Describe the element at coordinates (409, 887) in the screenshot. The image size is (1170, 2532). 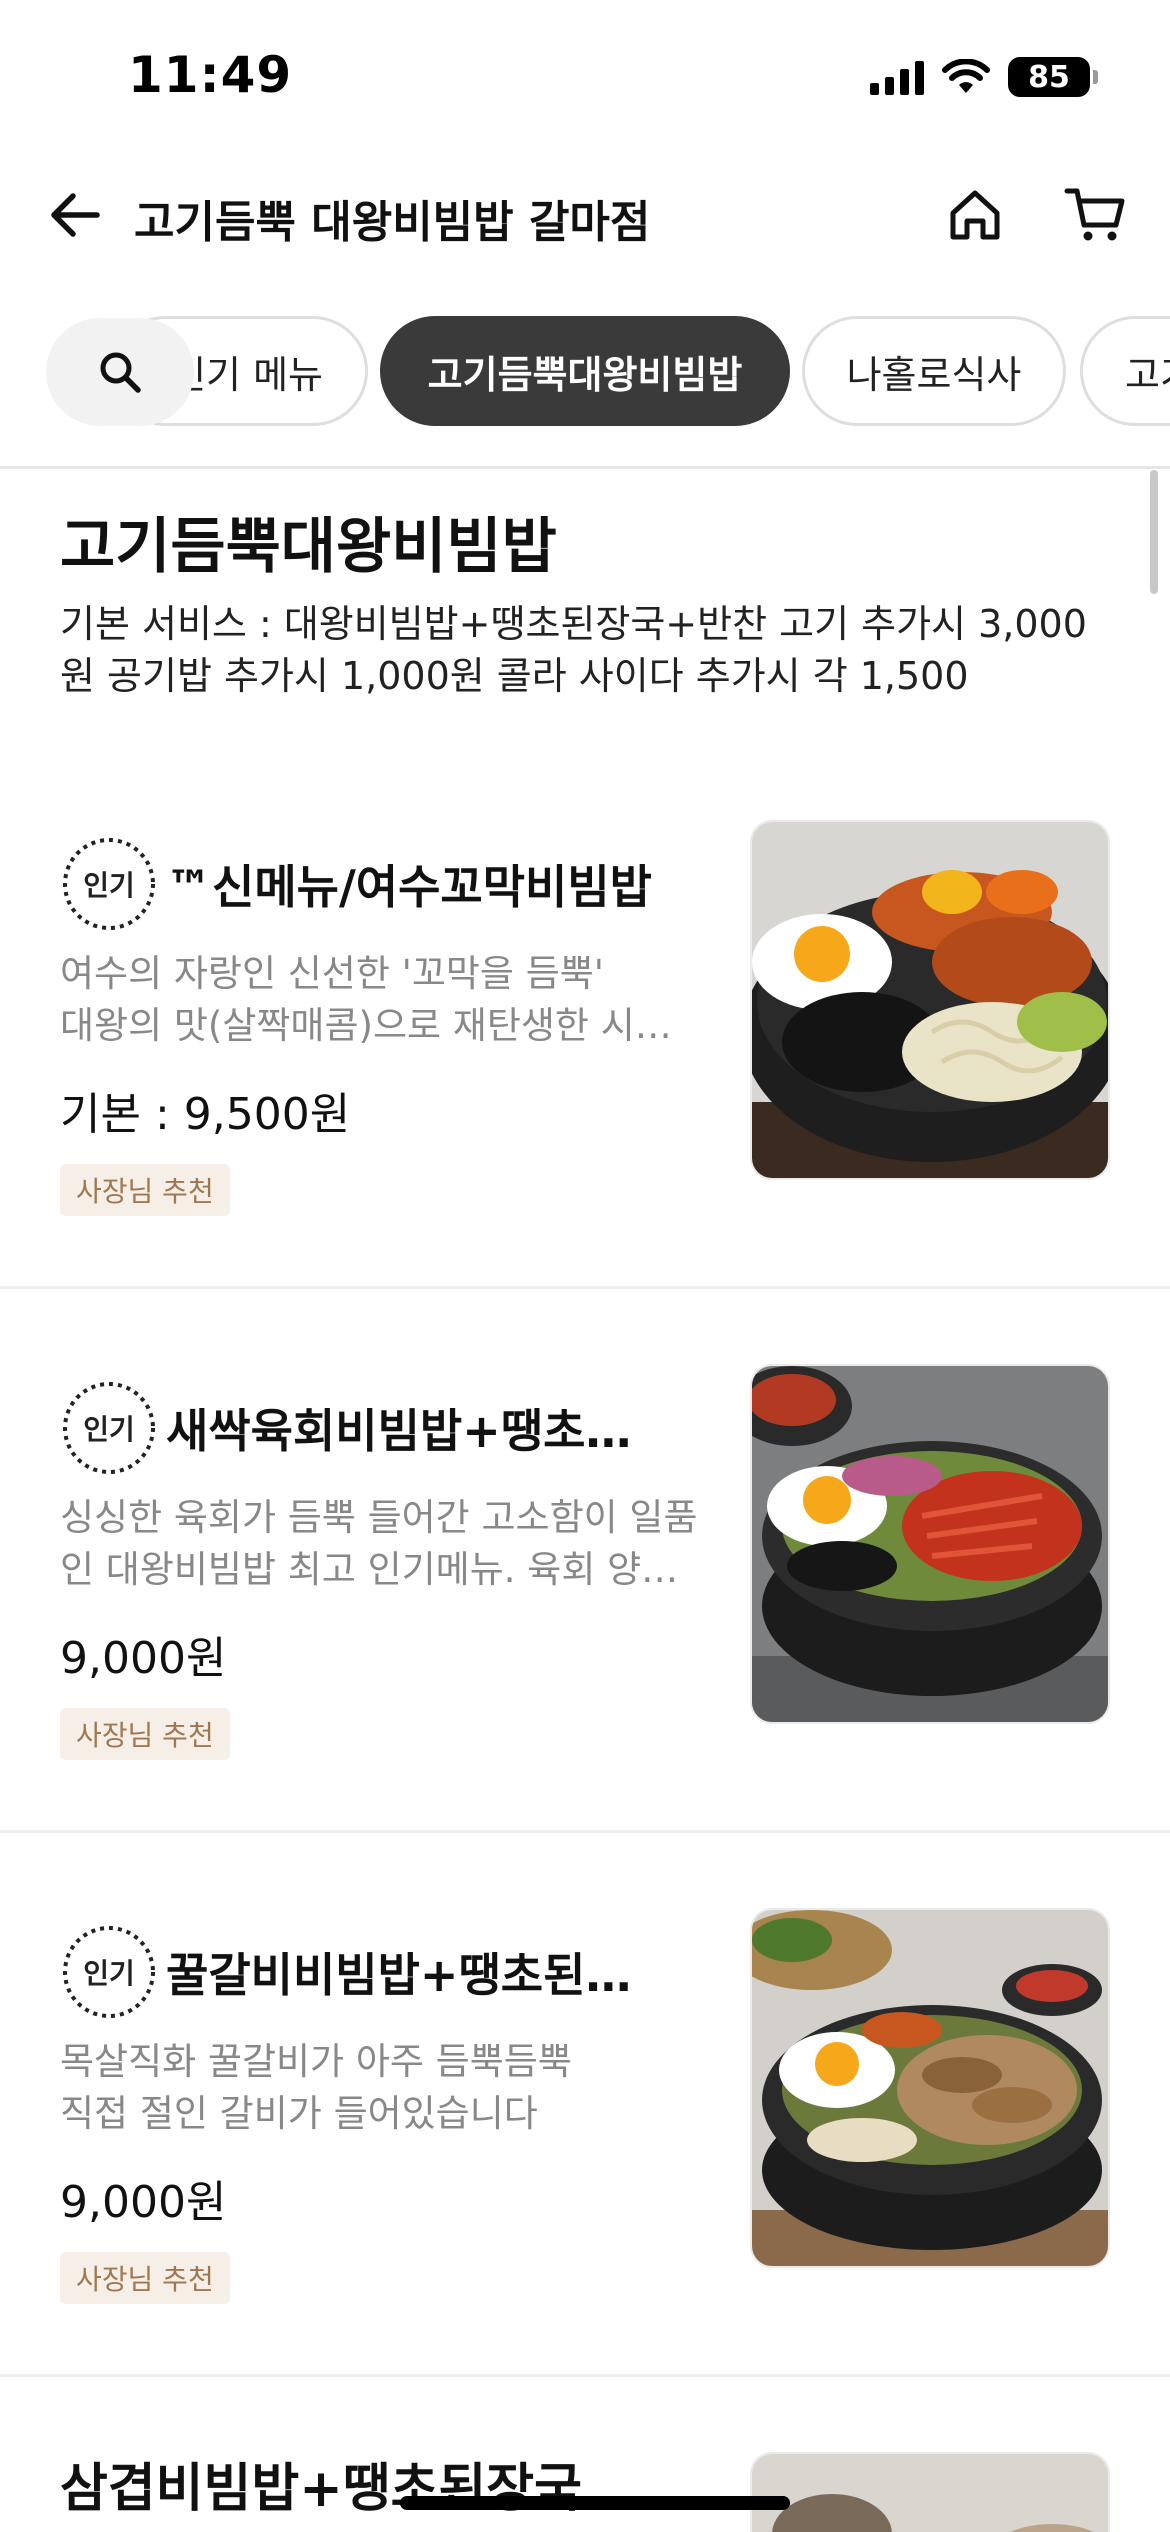
I see `menu-name: ™신메뉴/여수꼬막비빔밥` at that location.